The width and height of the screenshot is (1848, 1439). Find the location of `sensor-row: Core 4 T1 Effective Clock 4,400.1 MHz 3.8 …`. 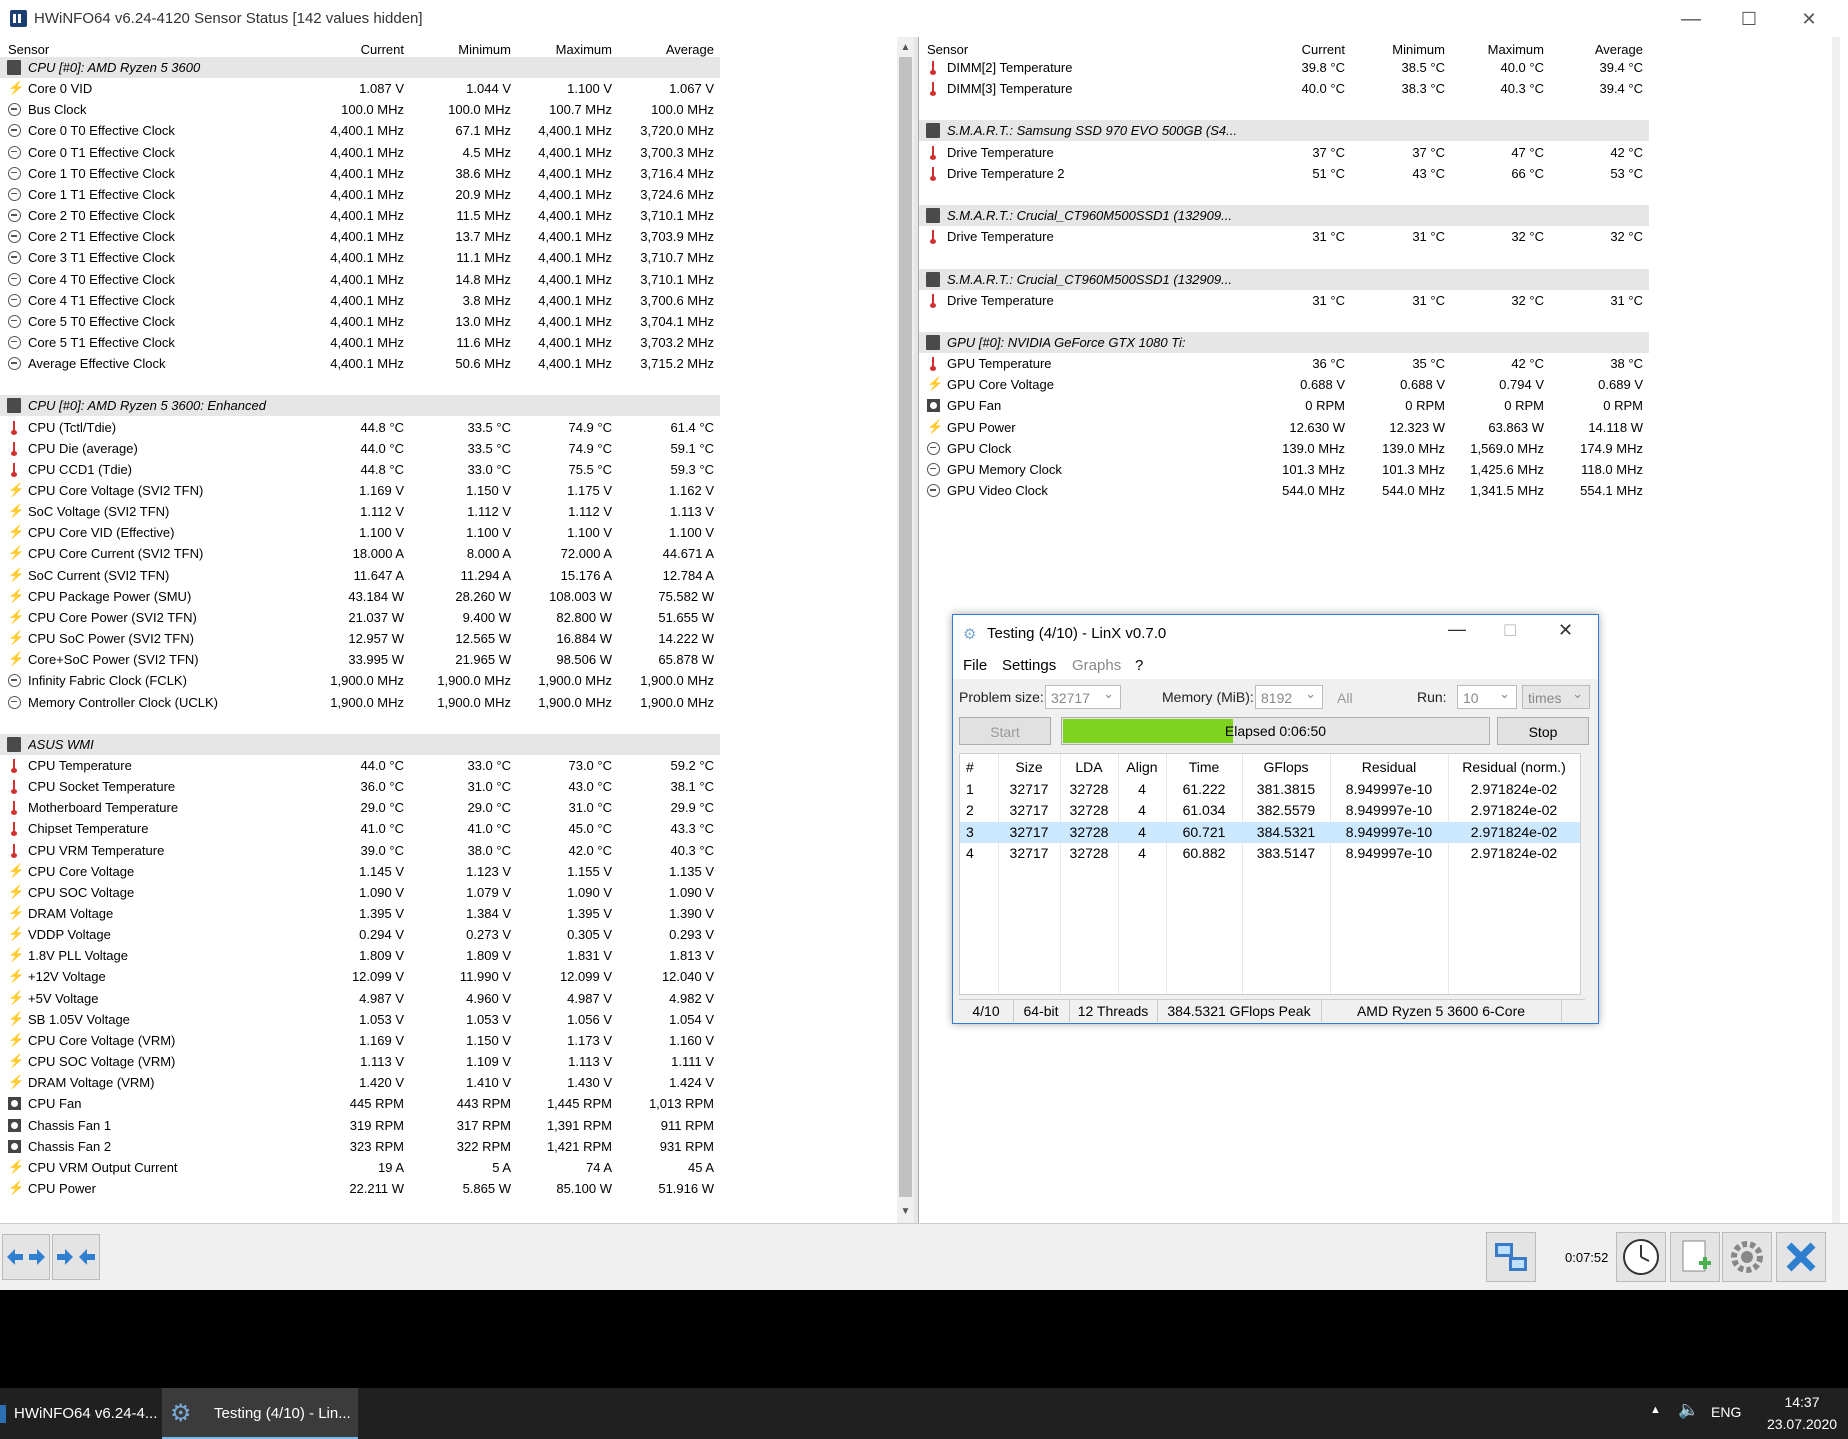

sensor-row: Core 4 T1 Effective Clock 4,400.1 MHz 3.8 … is located at coordinates (360, 300).